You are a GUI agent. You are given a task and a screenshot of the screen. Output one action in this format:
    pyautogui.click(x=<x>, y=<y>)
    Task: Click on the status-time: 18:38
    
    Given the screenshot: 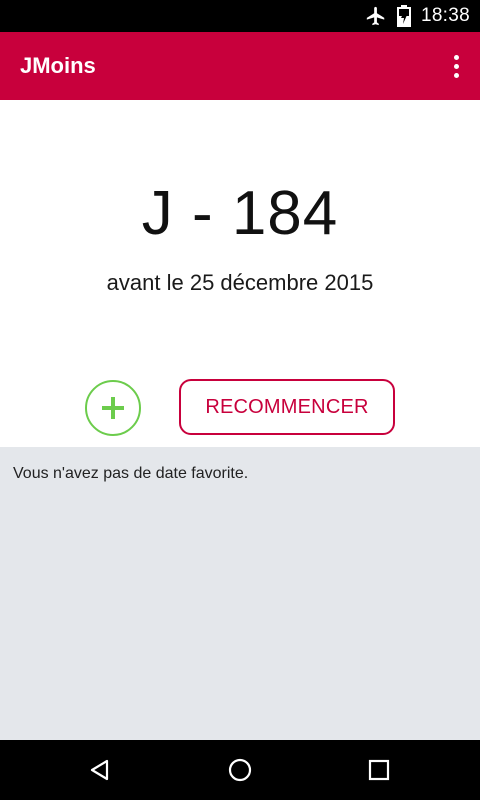 What is the action you would take?
    pyautogui.click(x=445, y=15)
    